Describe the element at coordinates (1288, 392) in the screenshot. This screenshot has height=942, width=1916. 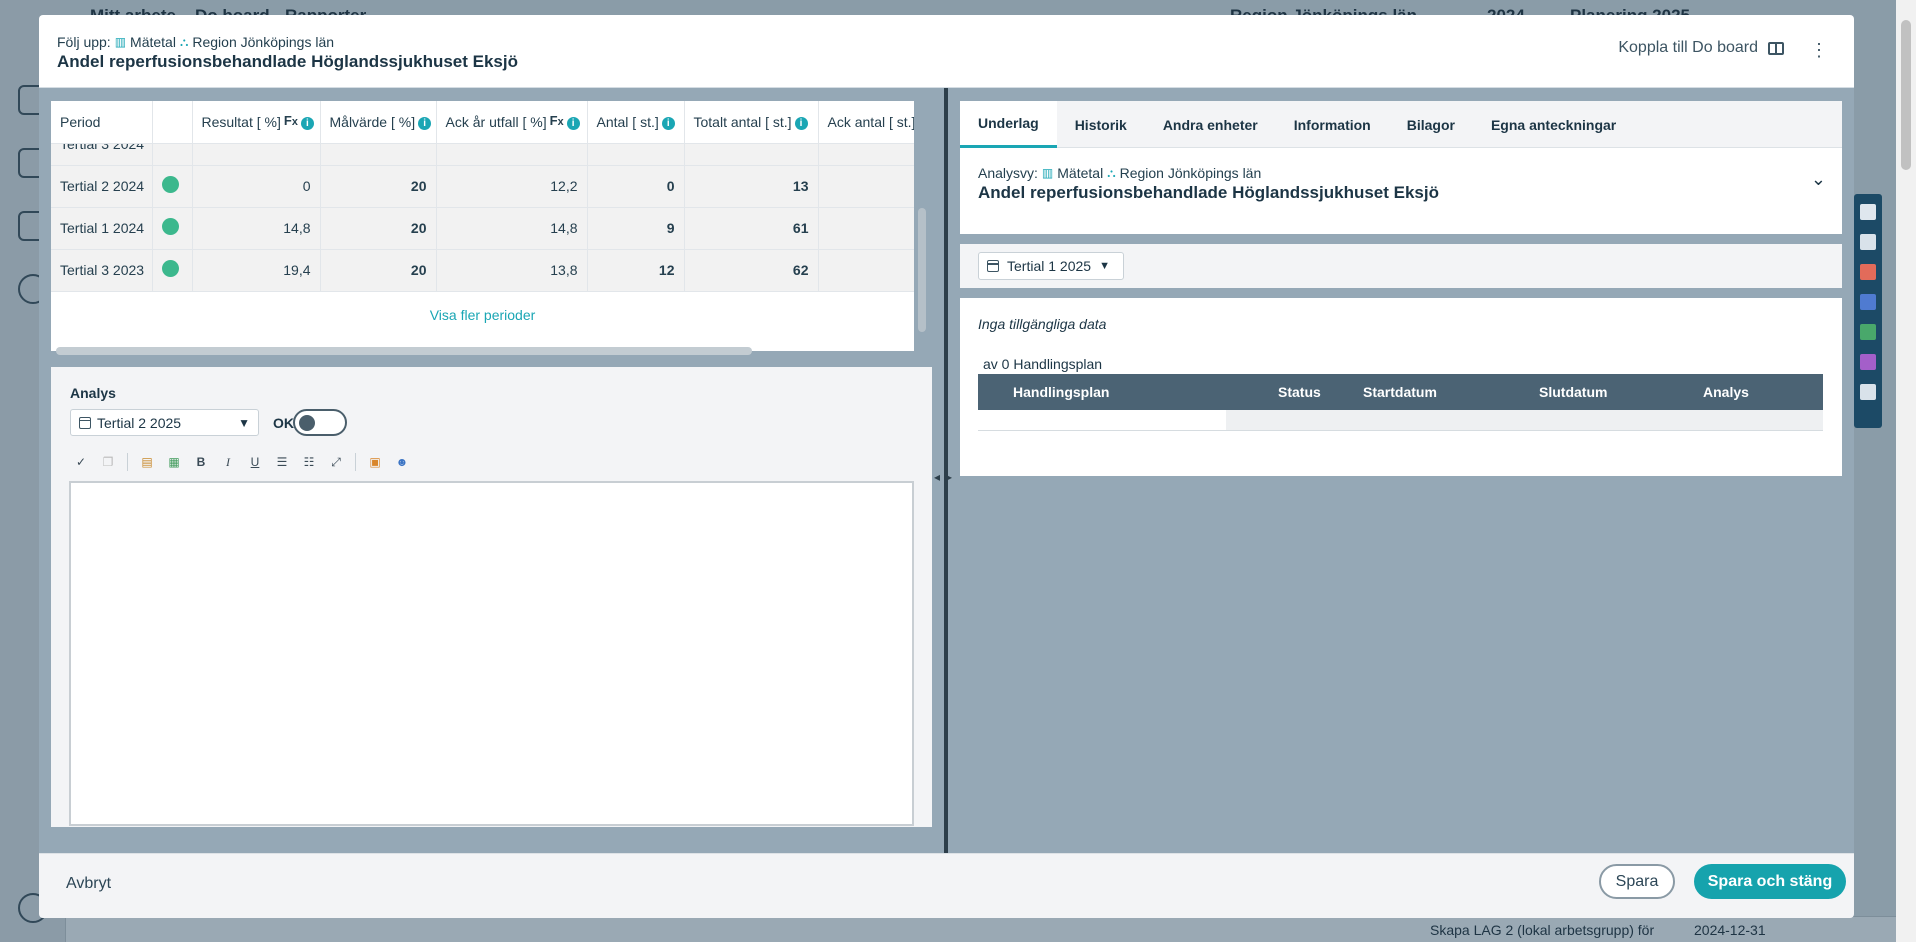
I see `hp-col-status: Status` at that location.